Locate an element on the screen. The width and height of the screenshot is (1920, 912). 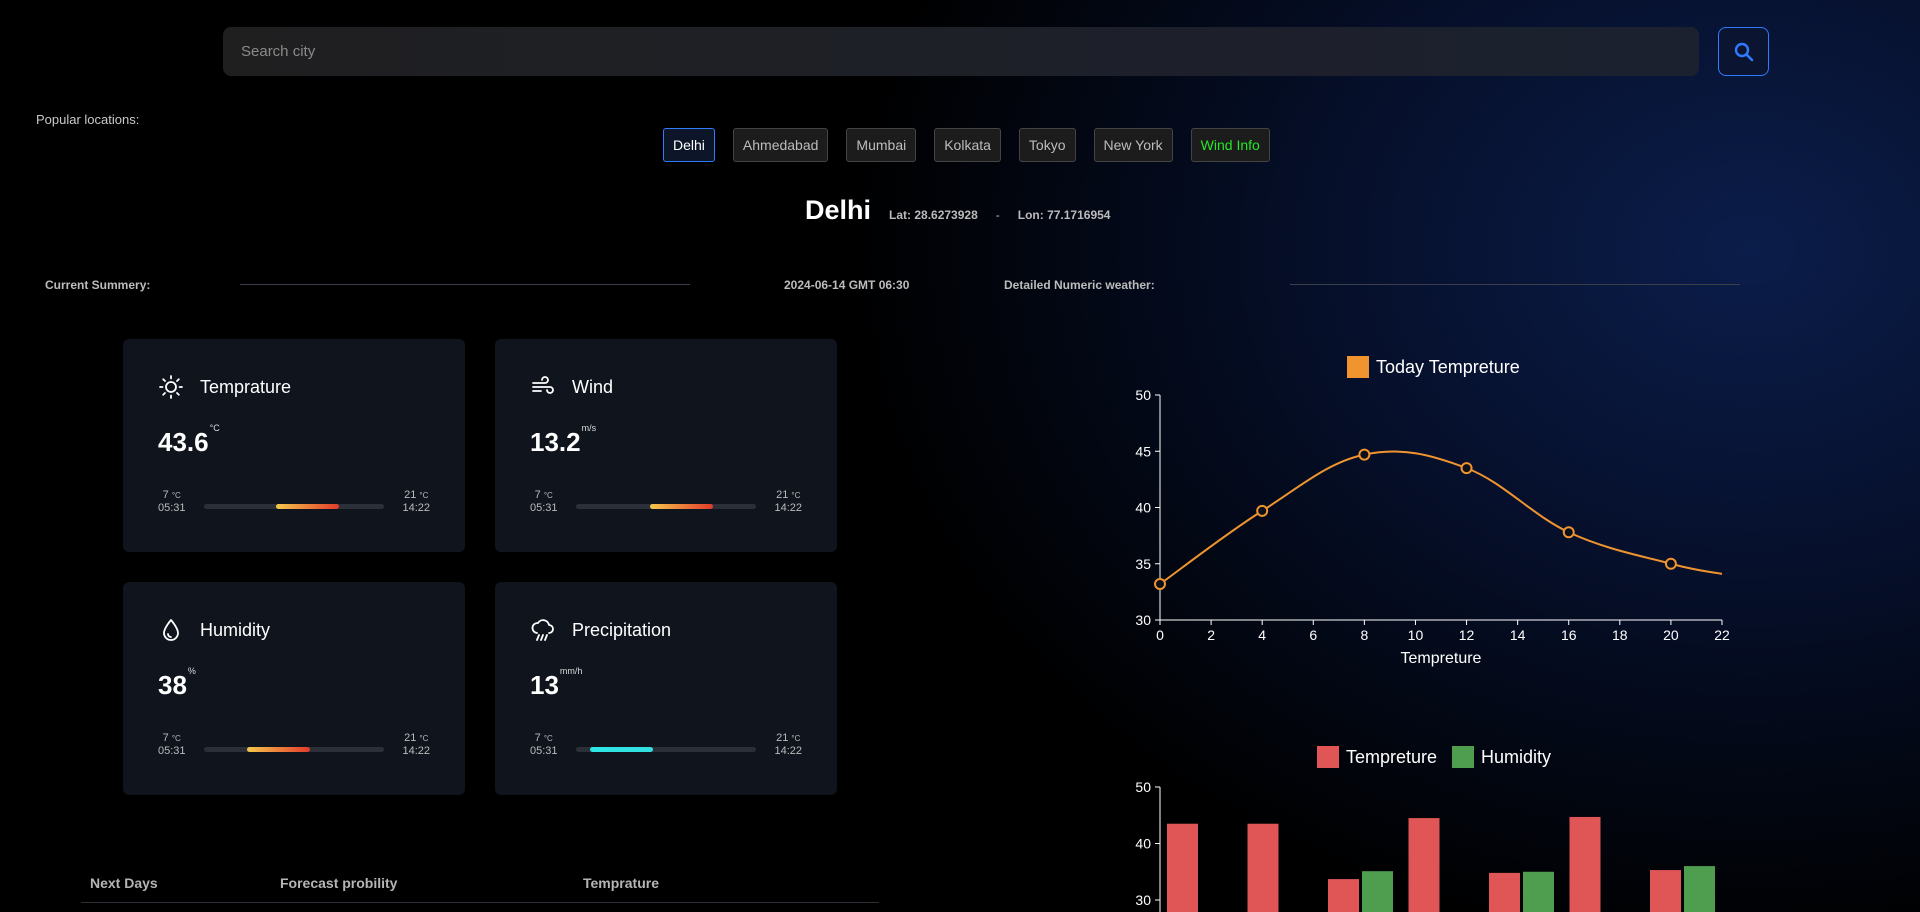
y-tick-label: 40 is located at coordinates (1143, 508).